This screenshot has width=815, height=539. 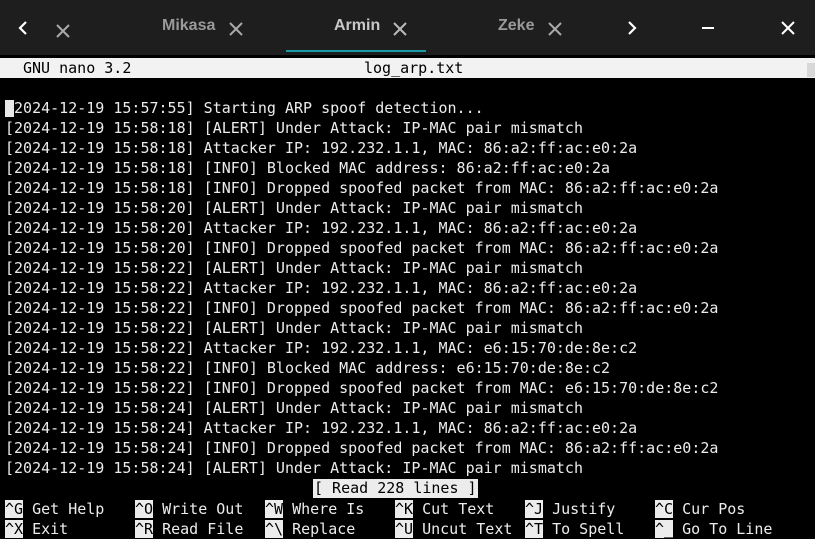 What do you see at coordinates (14, 529) in the screenshot?
I see `shortcut-key: ^X` at bounding box center [14, 529].